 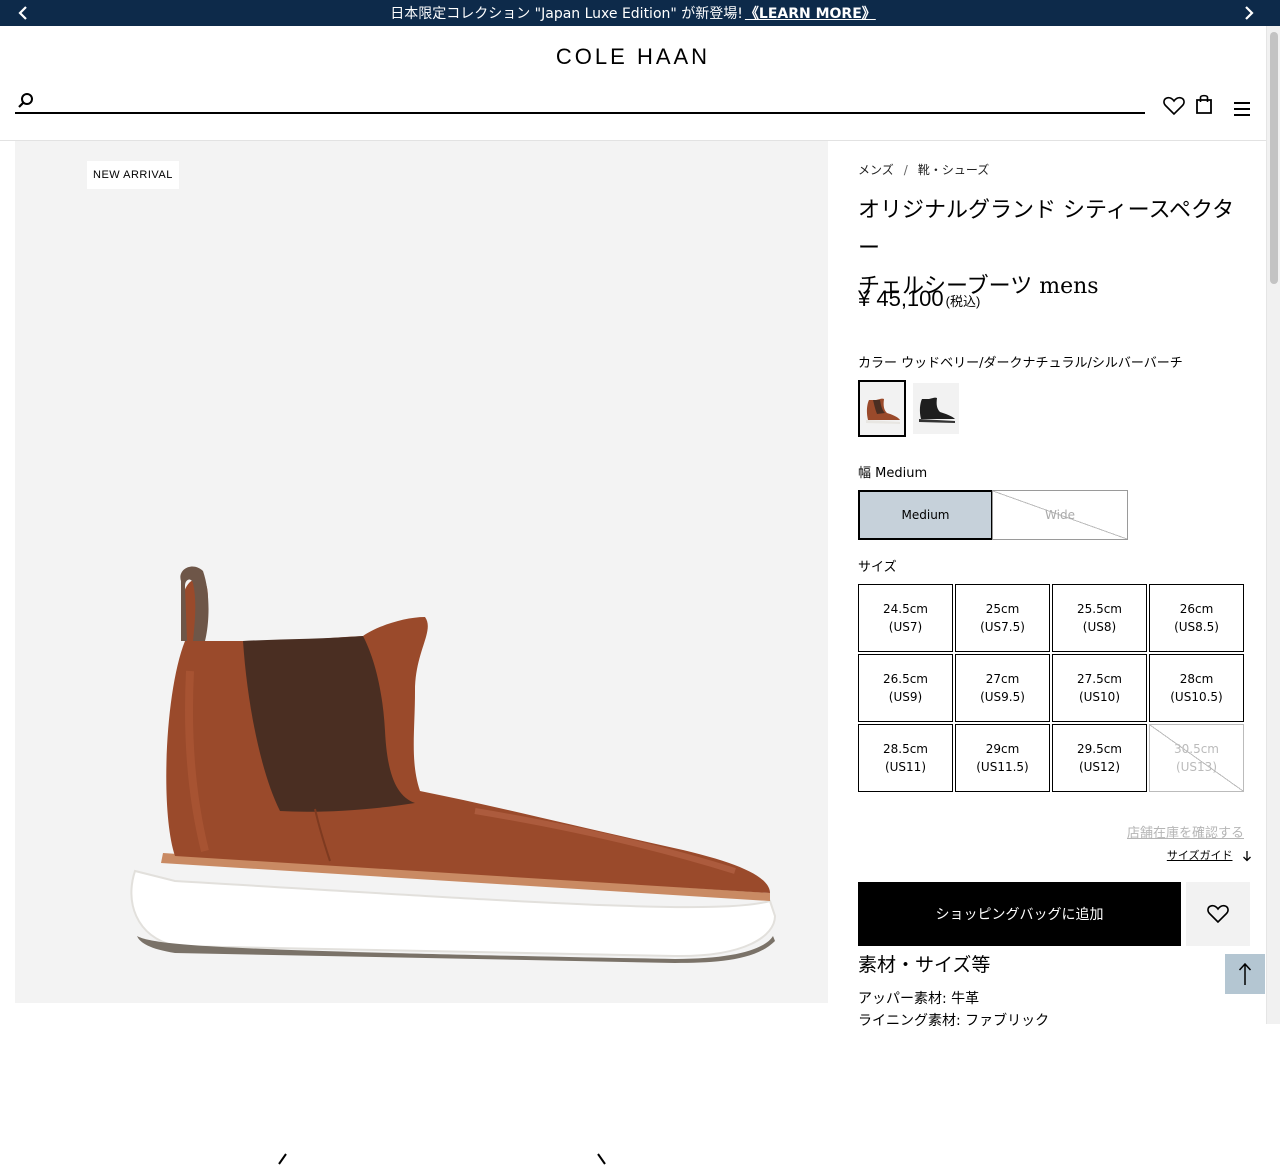 I want to click on size-cm: 28cm, so click(x=1196, y=679).